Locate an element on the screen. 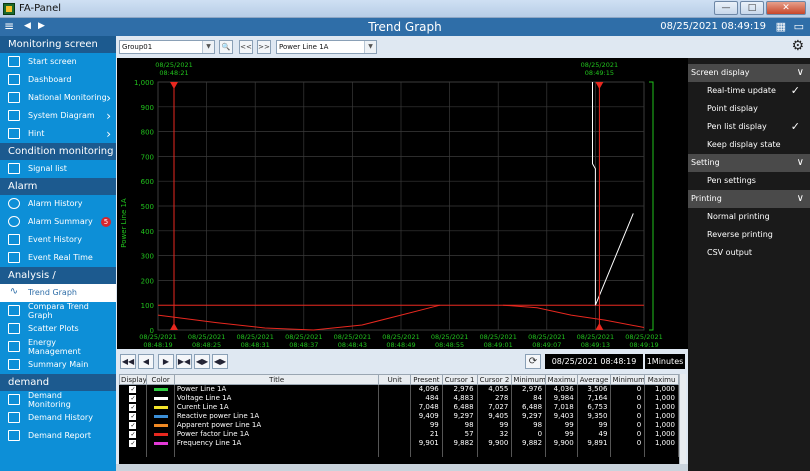  section-printing: Printing ∨ is located at coordinates (749, 199).